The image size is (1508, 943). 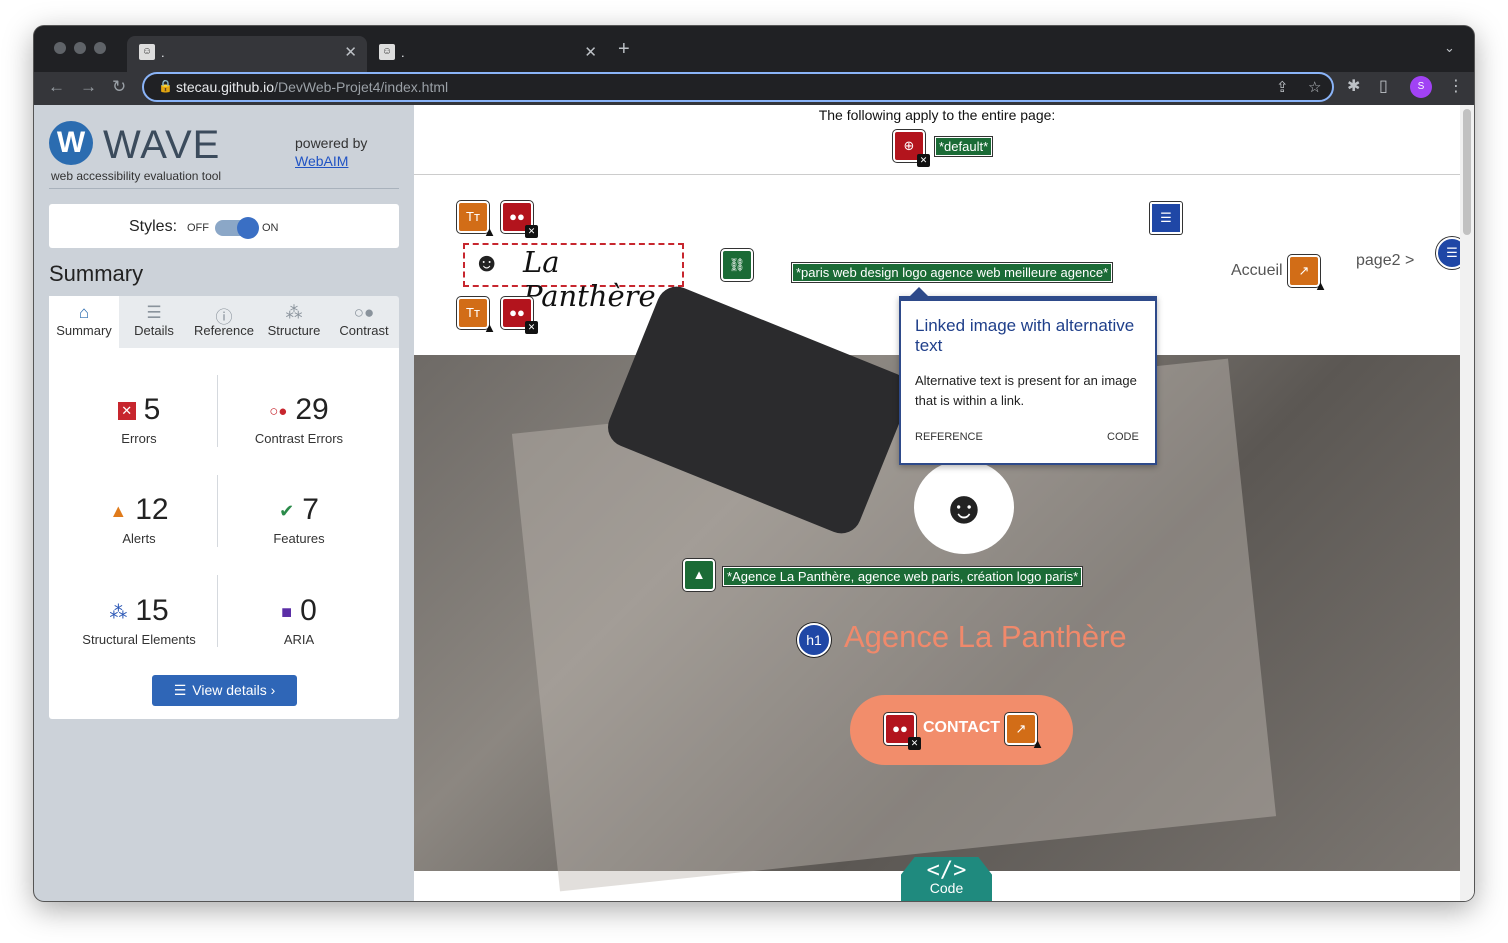 What do you see at coordinates (946, 879) in the screenshot?
I see `code-panel-toggle: </> Code` at bounding box center [946, 879].